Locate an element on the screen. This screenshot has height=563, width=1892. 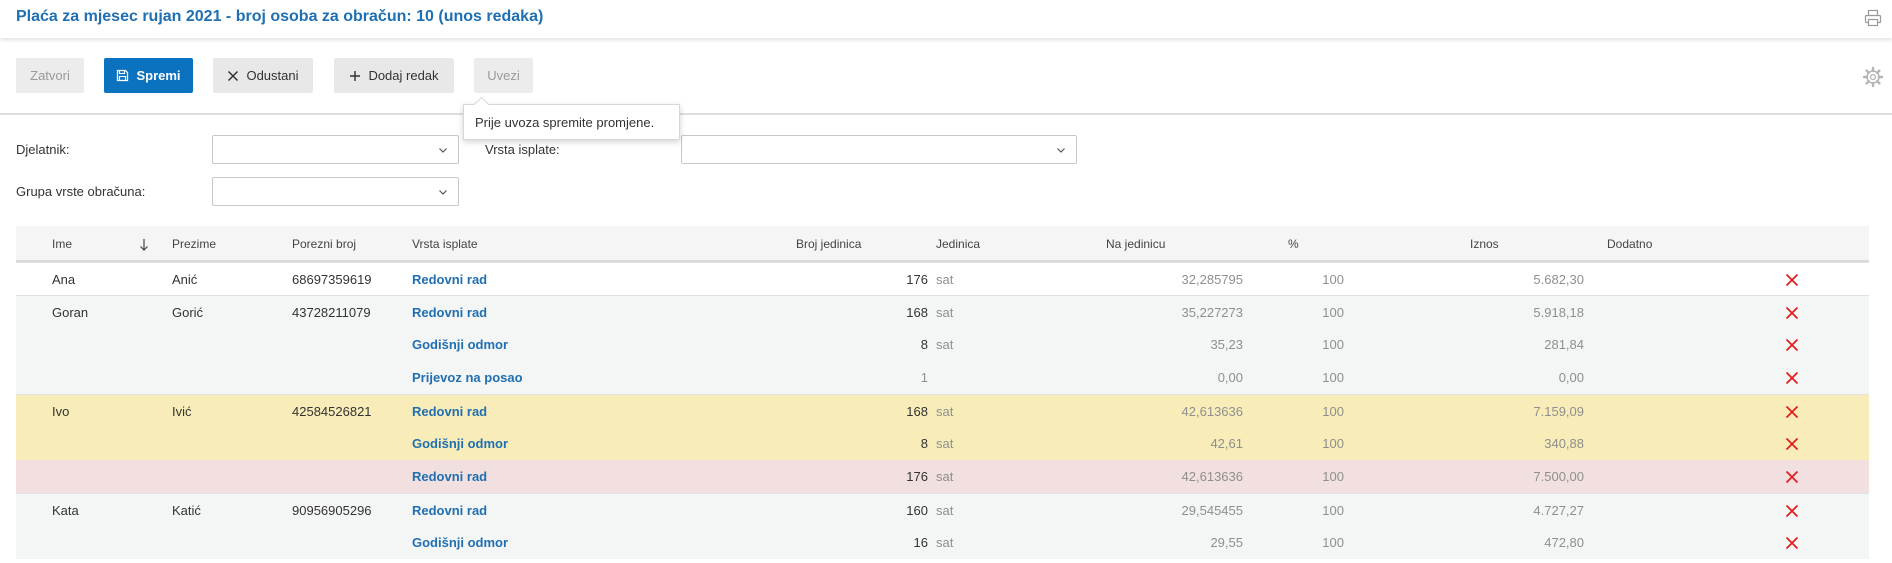
printer-icon is located at coordinates (1873, 18).